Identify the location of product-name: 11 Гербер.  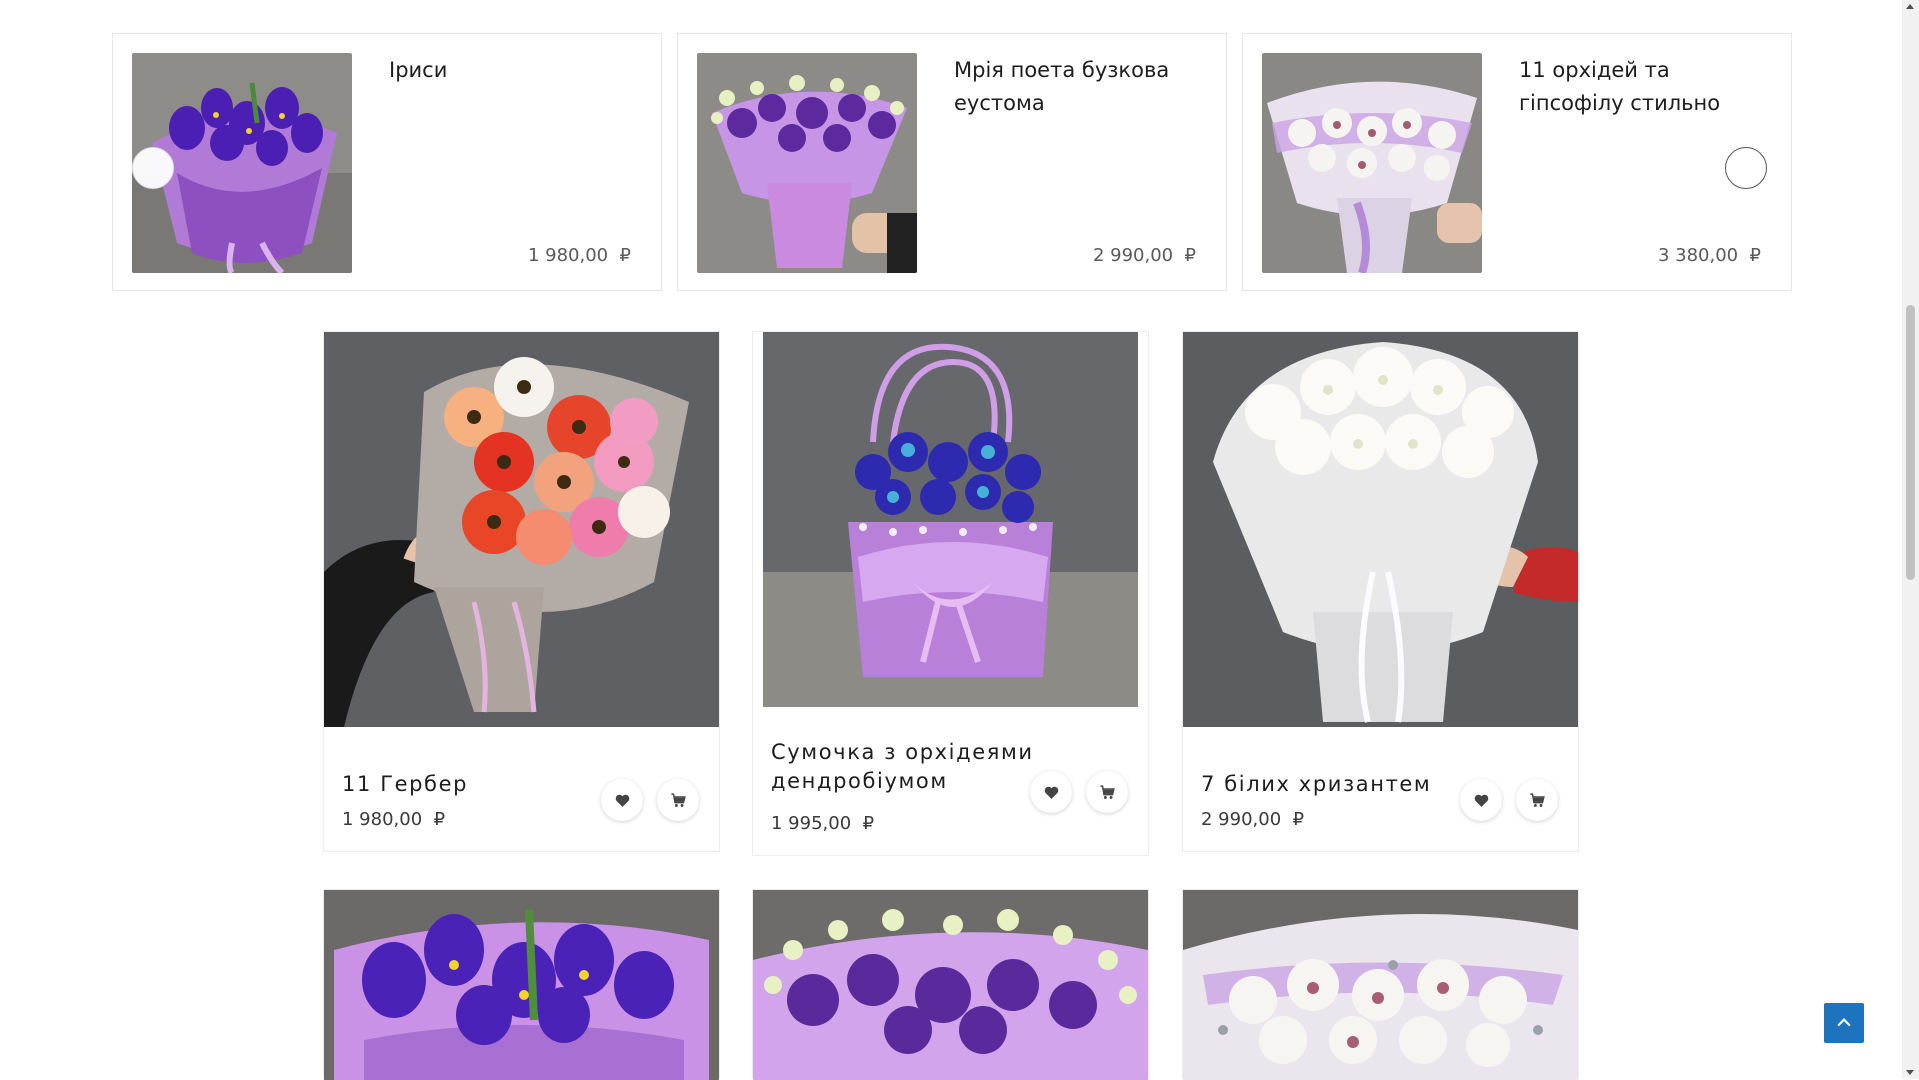
(405, 784).